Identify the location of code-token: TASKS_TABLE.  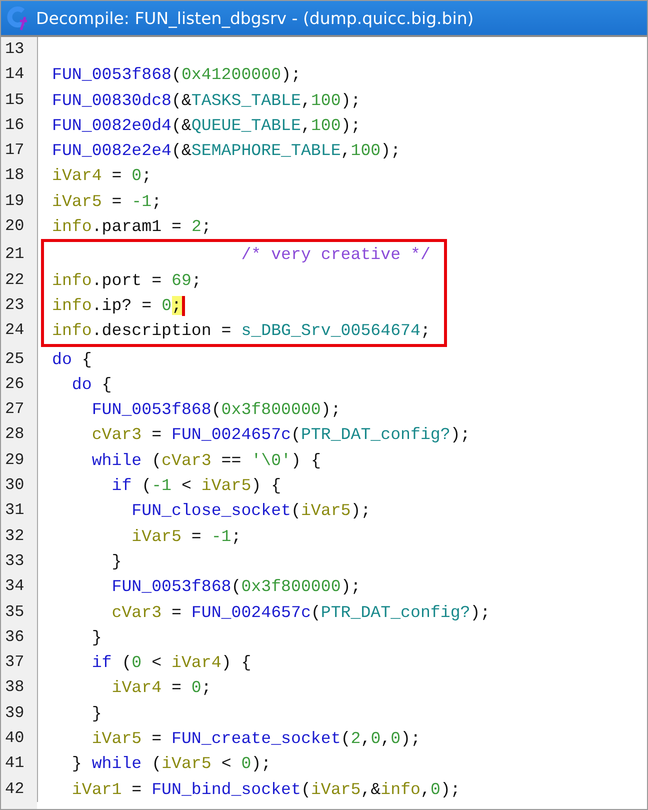
(246, 100).